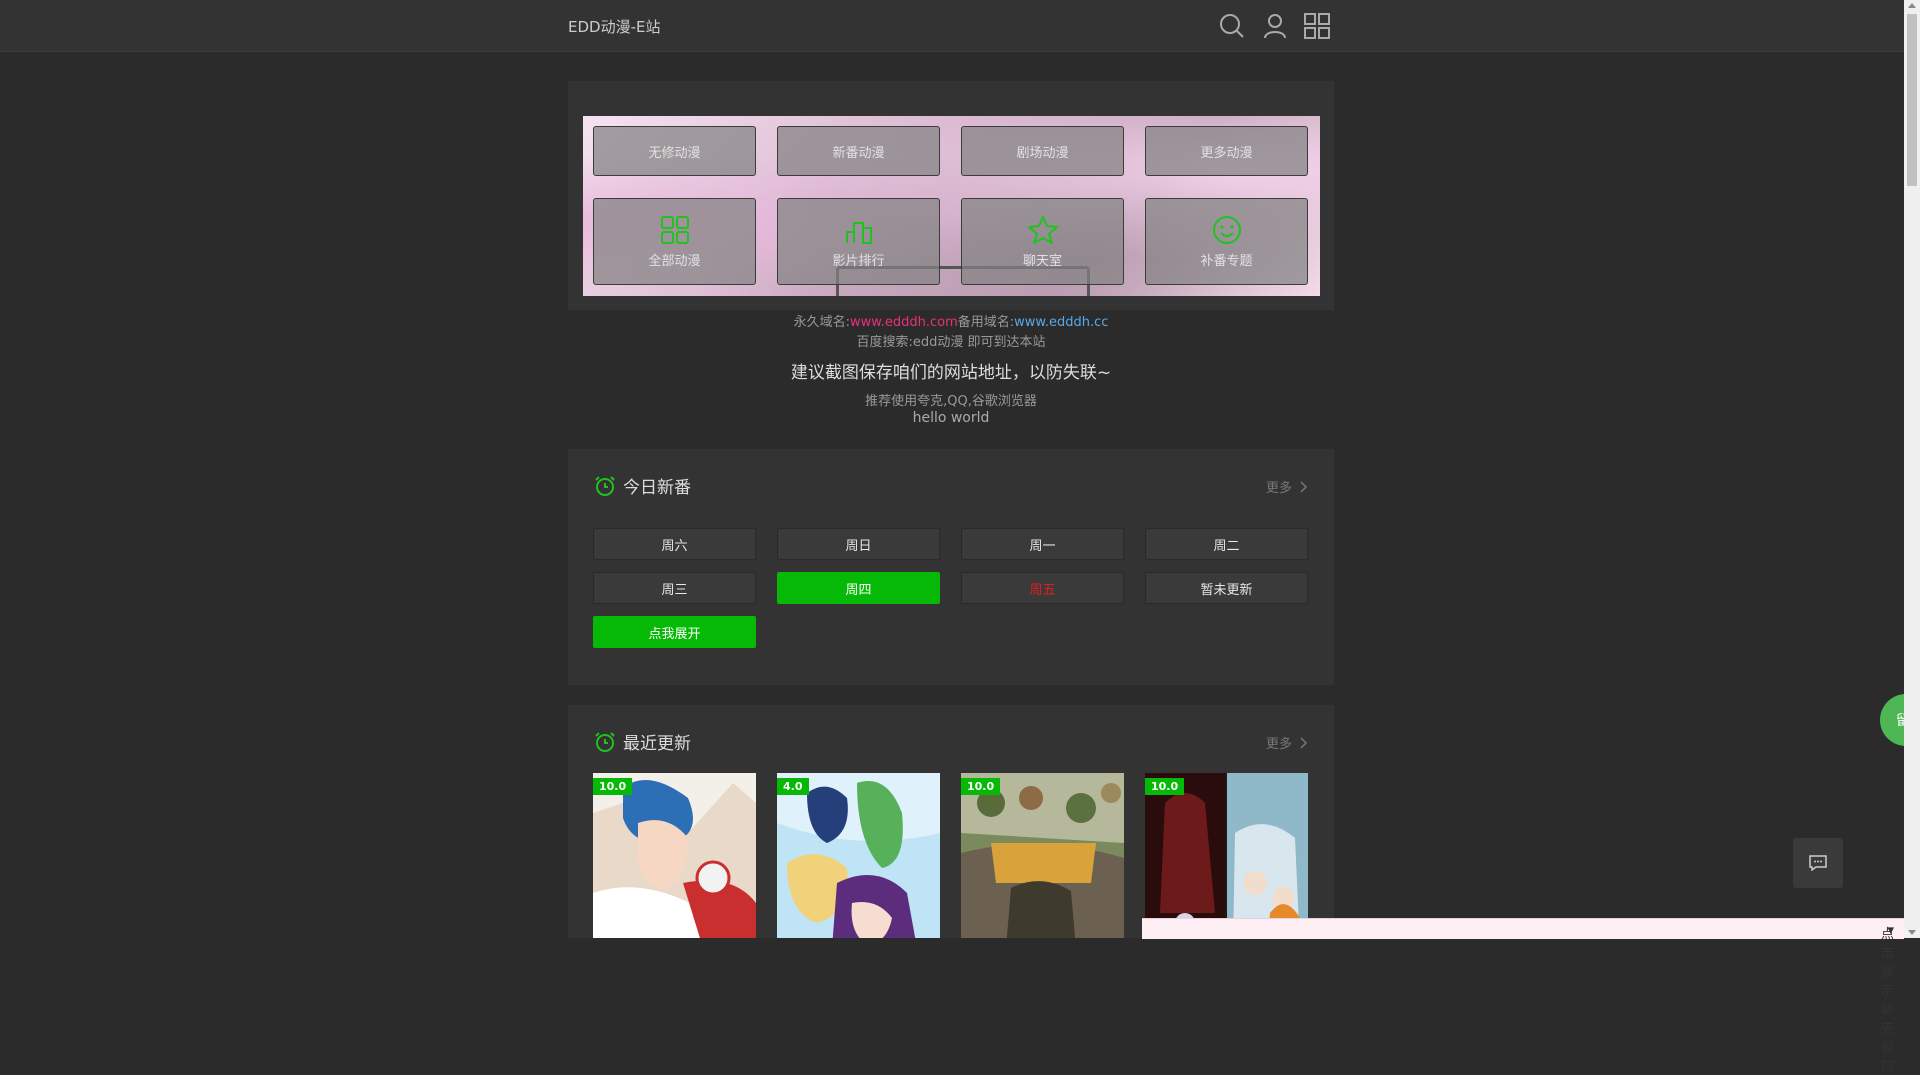  I want to click on search-hint: 百度搜索:edd动漫 即可到达本站, so click(951, 342).